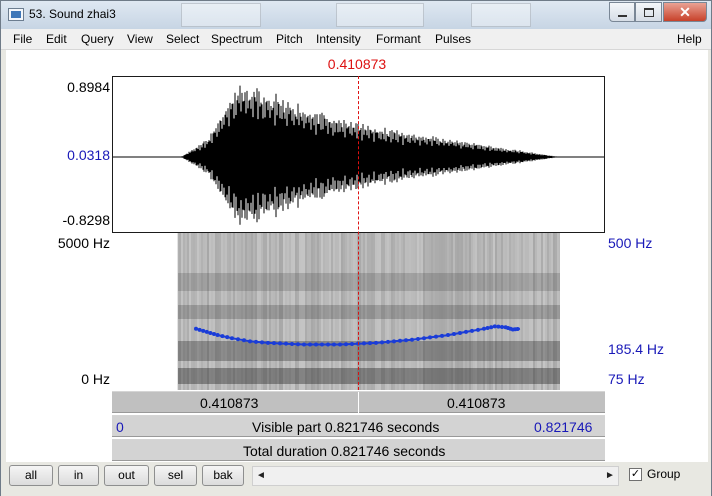  Describe the element at coordinates (88, 87) in the screenshot. I see `waveform-max-label: 0.8984` at that location.